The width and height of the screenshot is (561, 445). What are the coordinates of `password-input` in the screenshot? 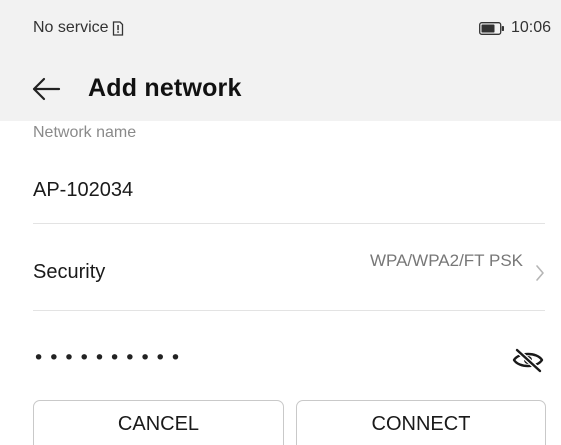 It's located at (258, 358).